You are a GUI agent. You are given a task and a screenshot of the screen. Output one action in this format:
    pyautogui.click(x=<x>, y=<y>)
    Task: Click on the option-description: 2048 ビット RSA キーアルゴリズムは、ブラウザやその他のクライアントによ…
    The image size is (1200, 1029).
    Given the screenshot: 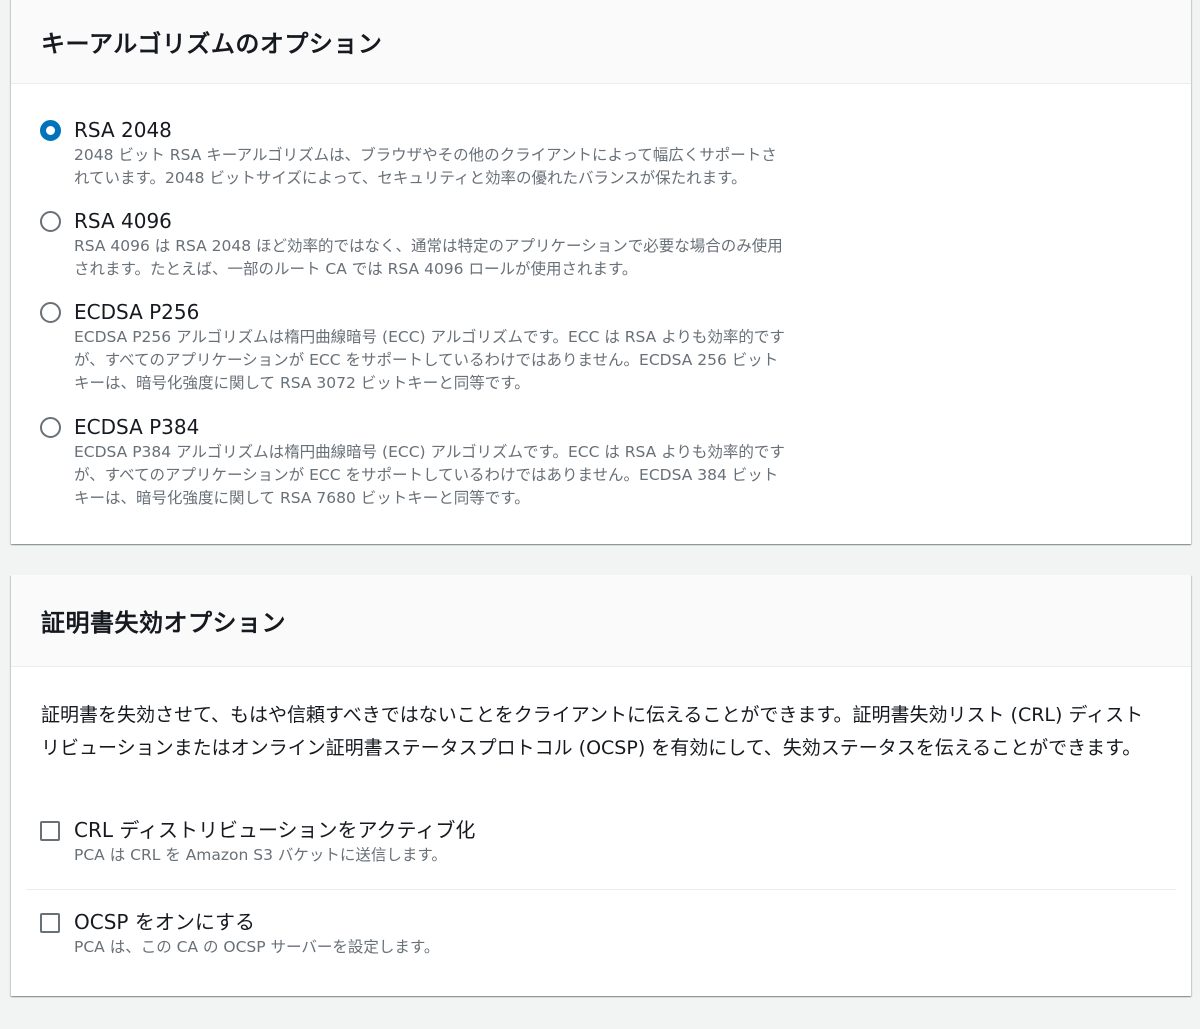 What is the action you would take?
    pyautogui.click(x=425, y=166)
    